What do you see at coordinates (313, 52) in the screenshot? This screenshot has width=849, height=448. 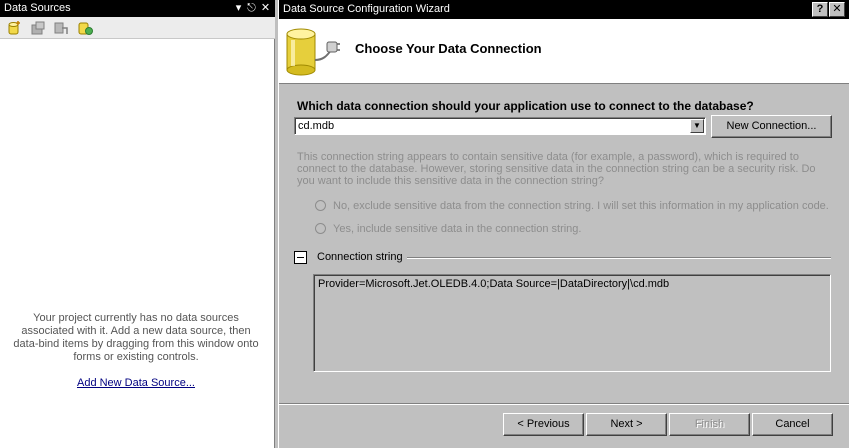 I see `database-connection-icon` at bounding box center [313, 52].